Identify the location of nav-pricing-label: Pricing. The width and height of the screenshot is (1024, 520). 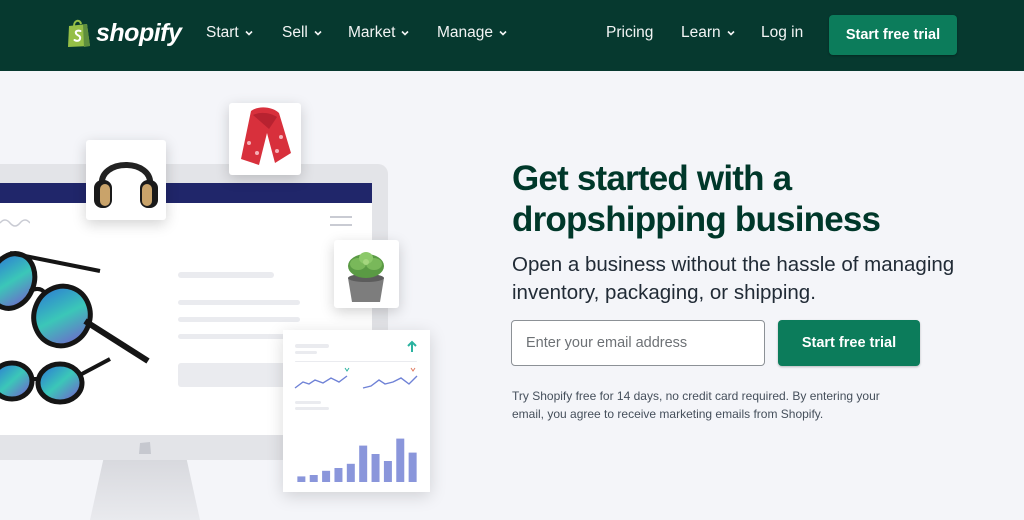
(630, 32).